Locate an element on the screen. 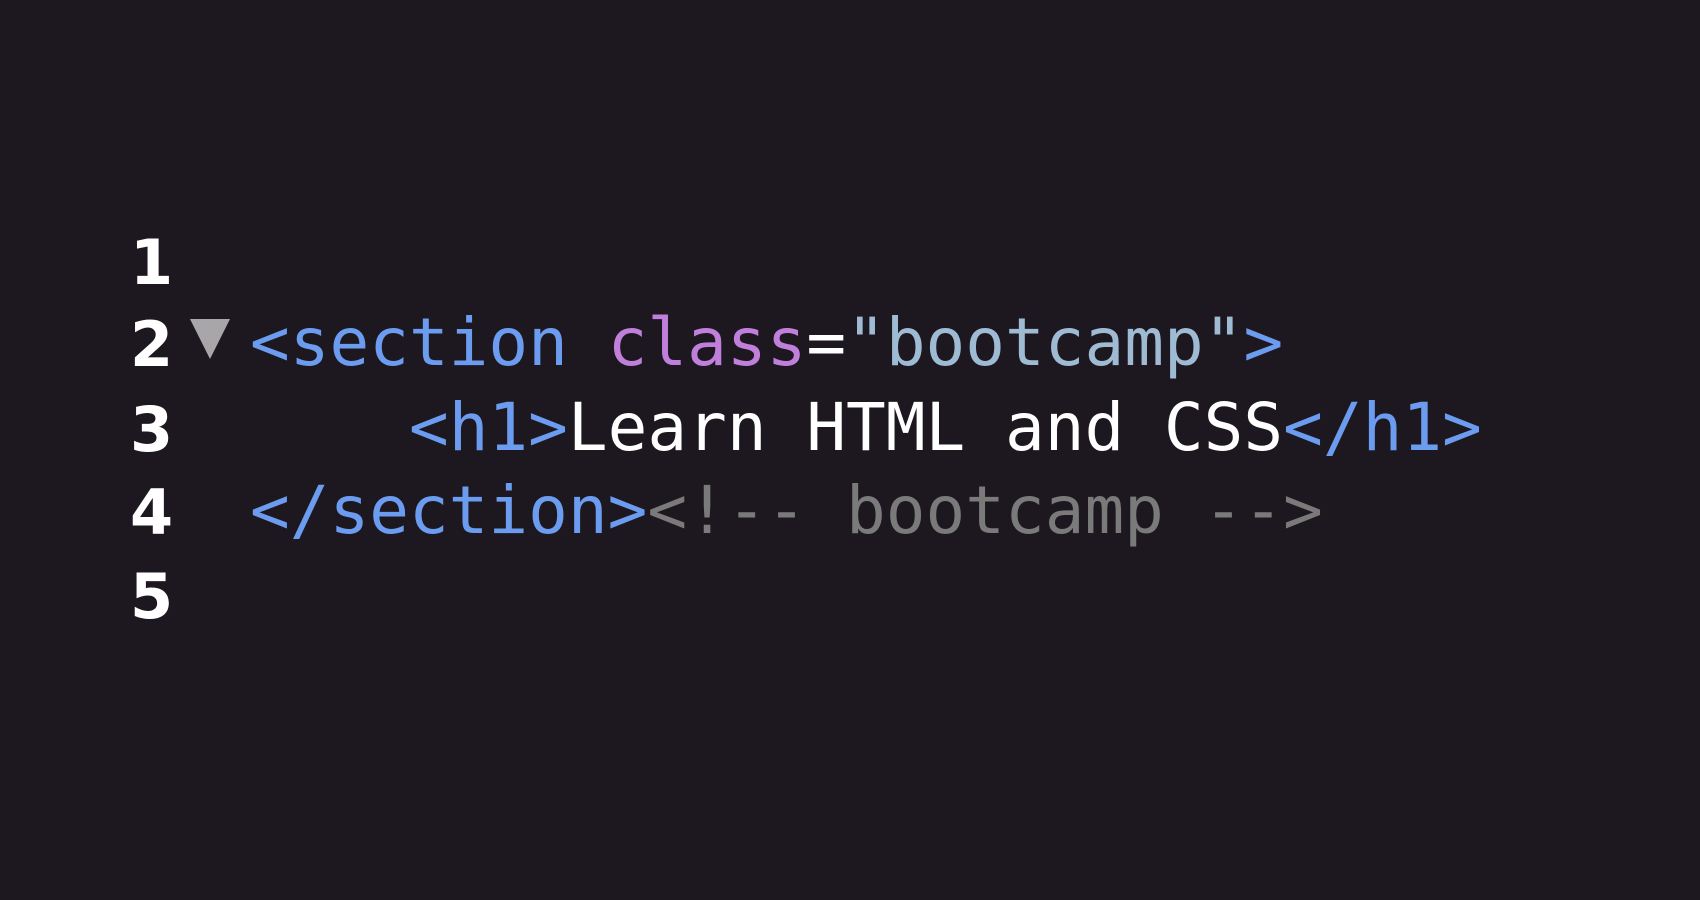  line-number: 1 is located at coordinates (152, 262).